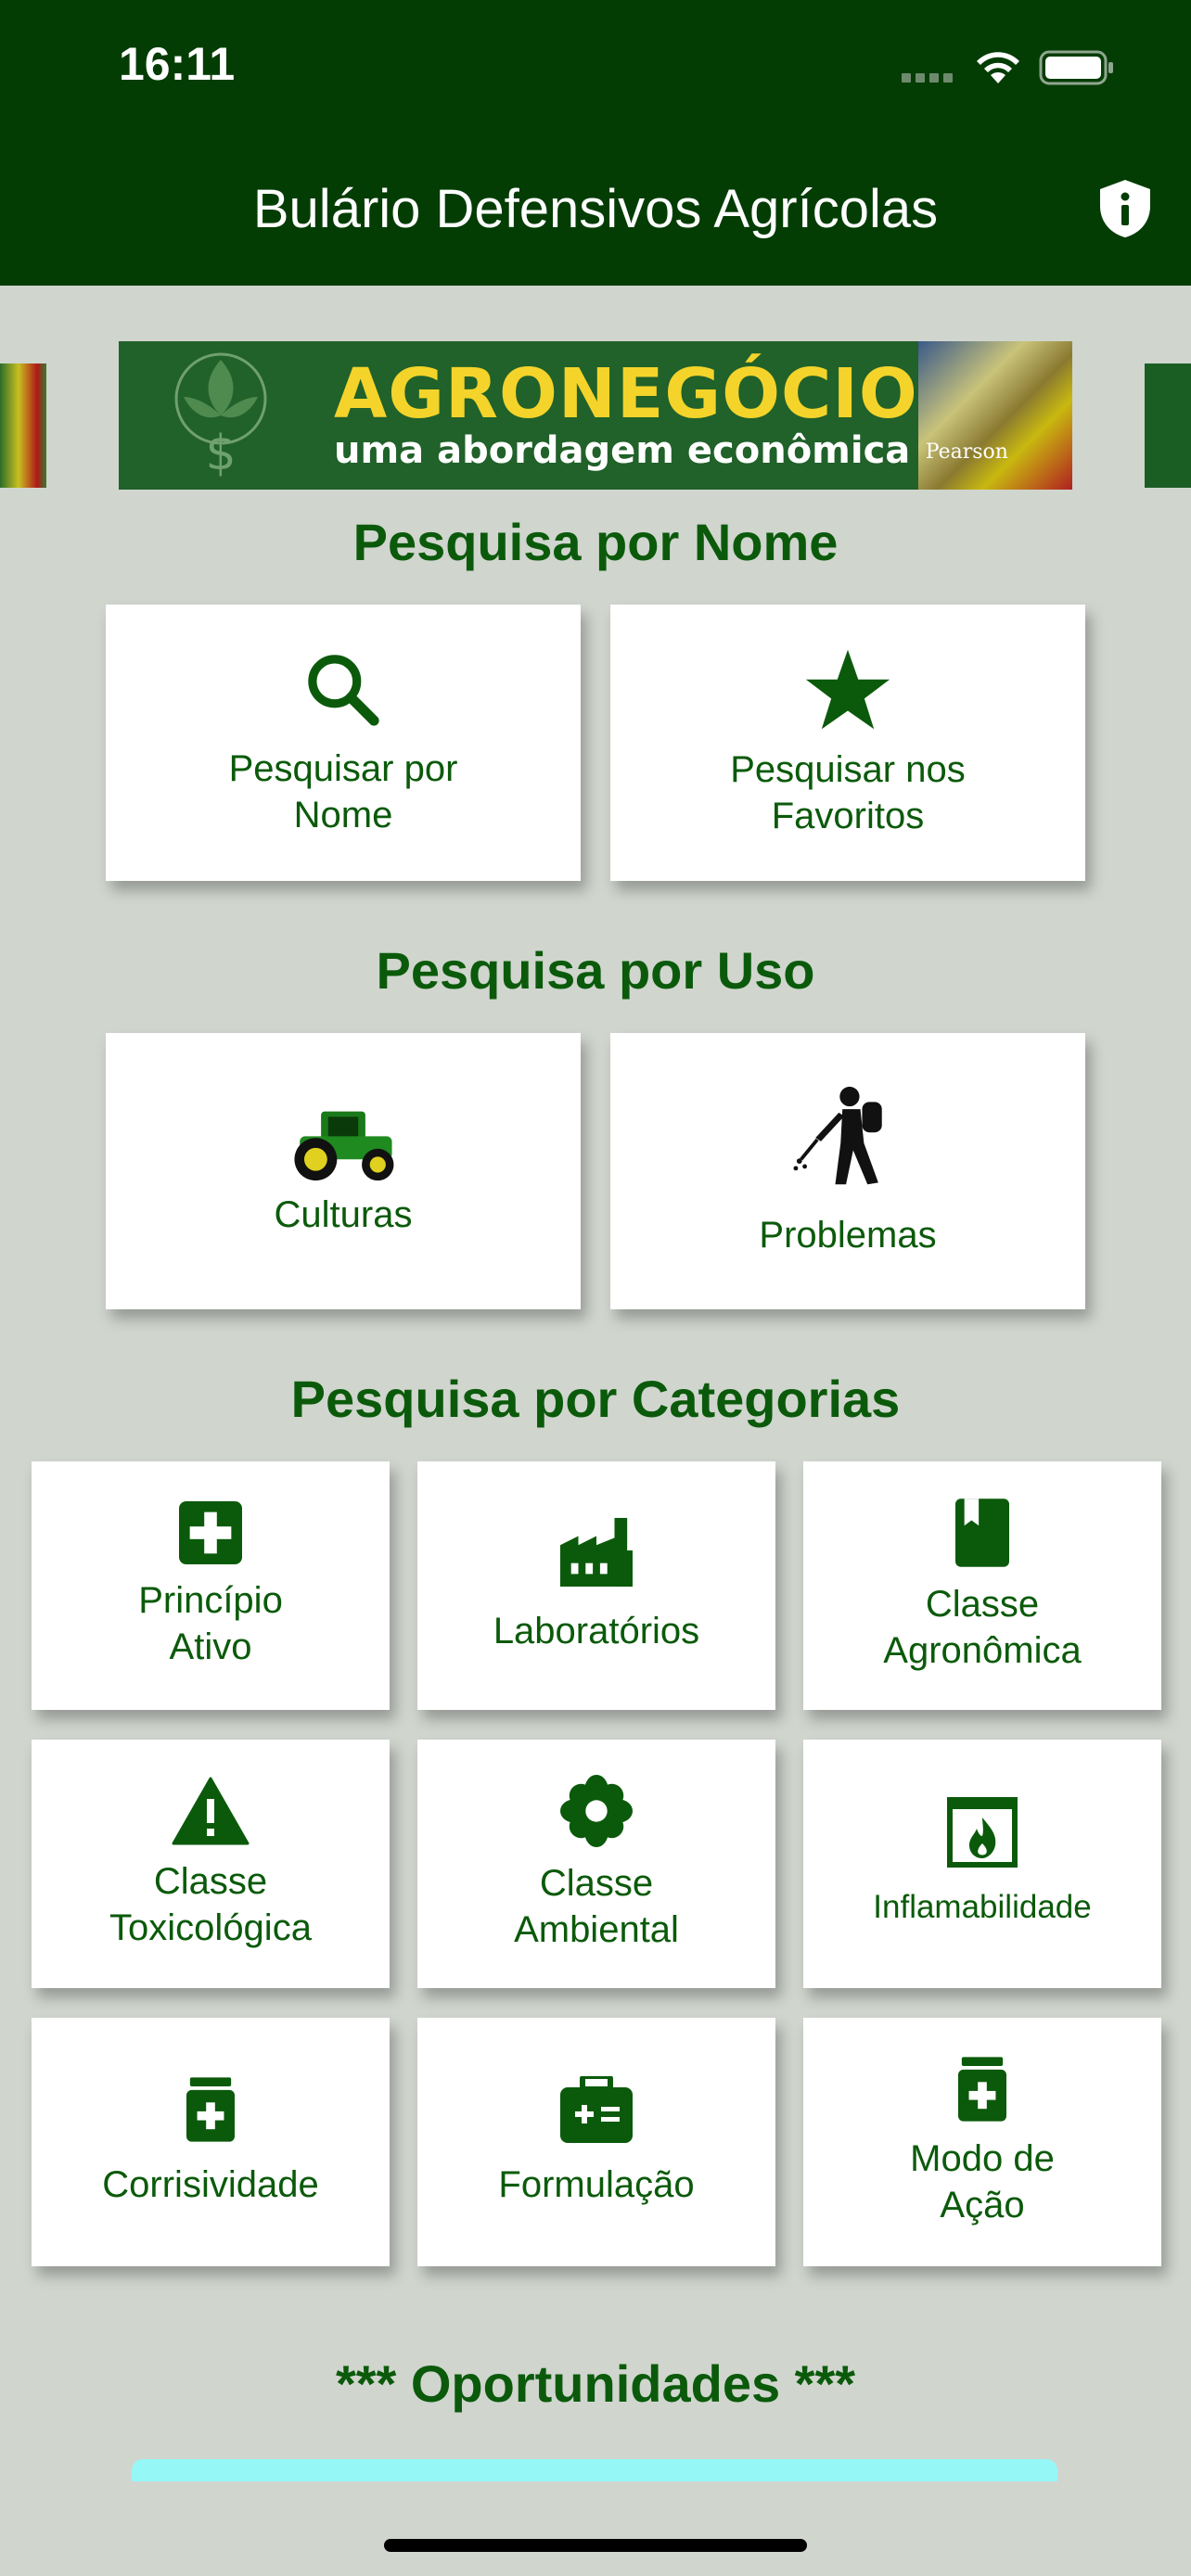 Image resolution: width=1191 pixels, height=2576 pixels. I want to click on battery-icon, so click(1076, 67).